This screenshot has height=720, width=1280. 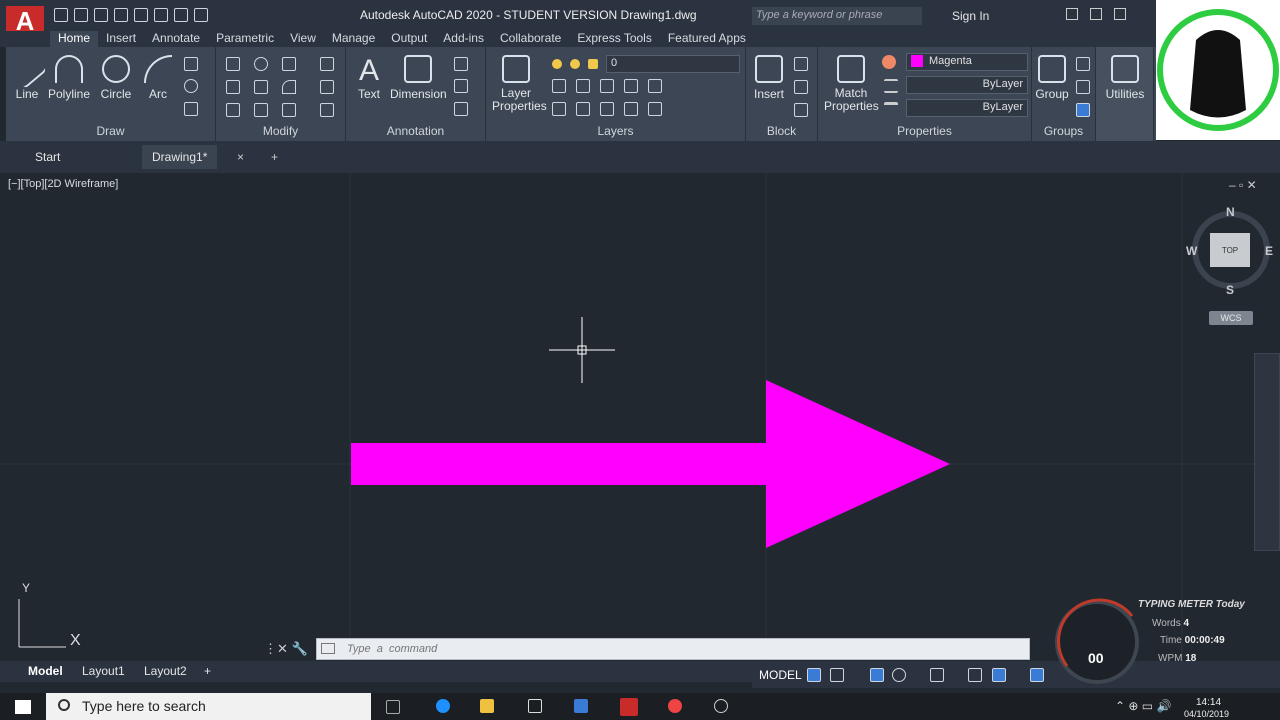 I want to click on scale-icon, so click(x=261, y=110).